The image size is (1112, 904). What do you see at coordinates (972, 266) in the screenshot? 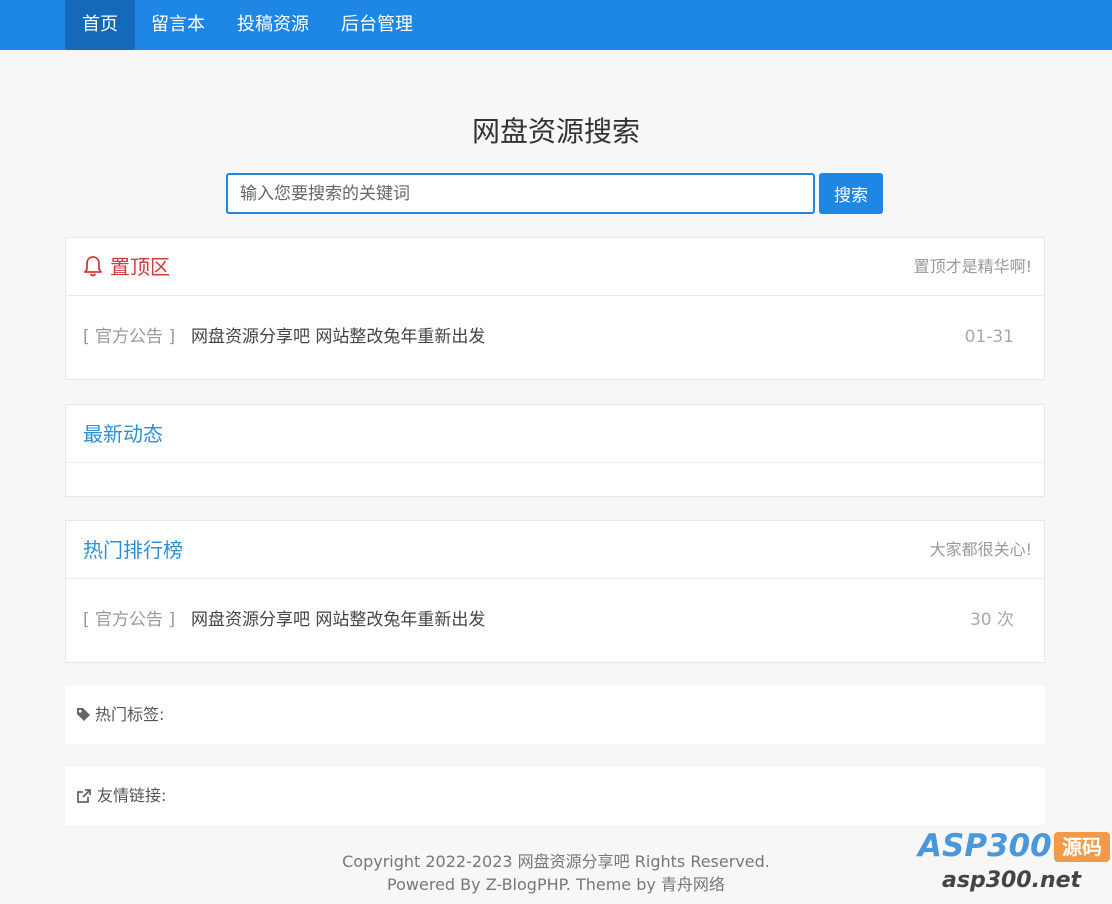
I see `pinned-aside: 置顶才是精华啊!` at bounding box center [972, 266].